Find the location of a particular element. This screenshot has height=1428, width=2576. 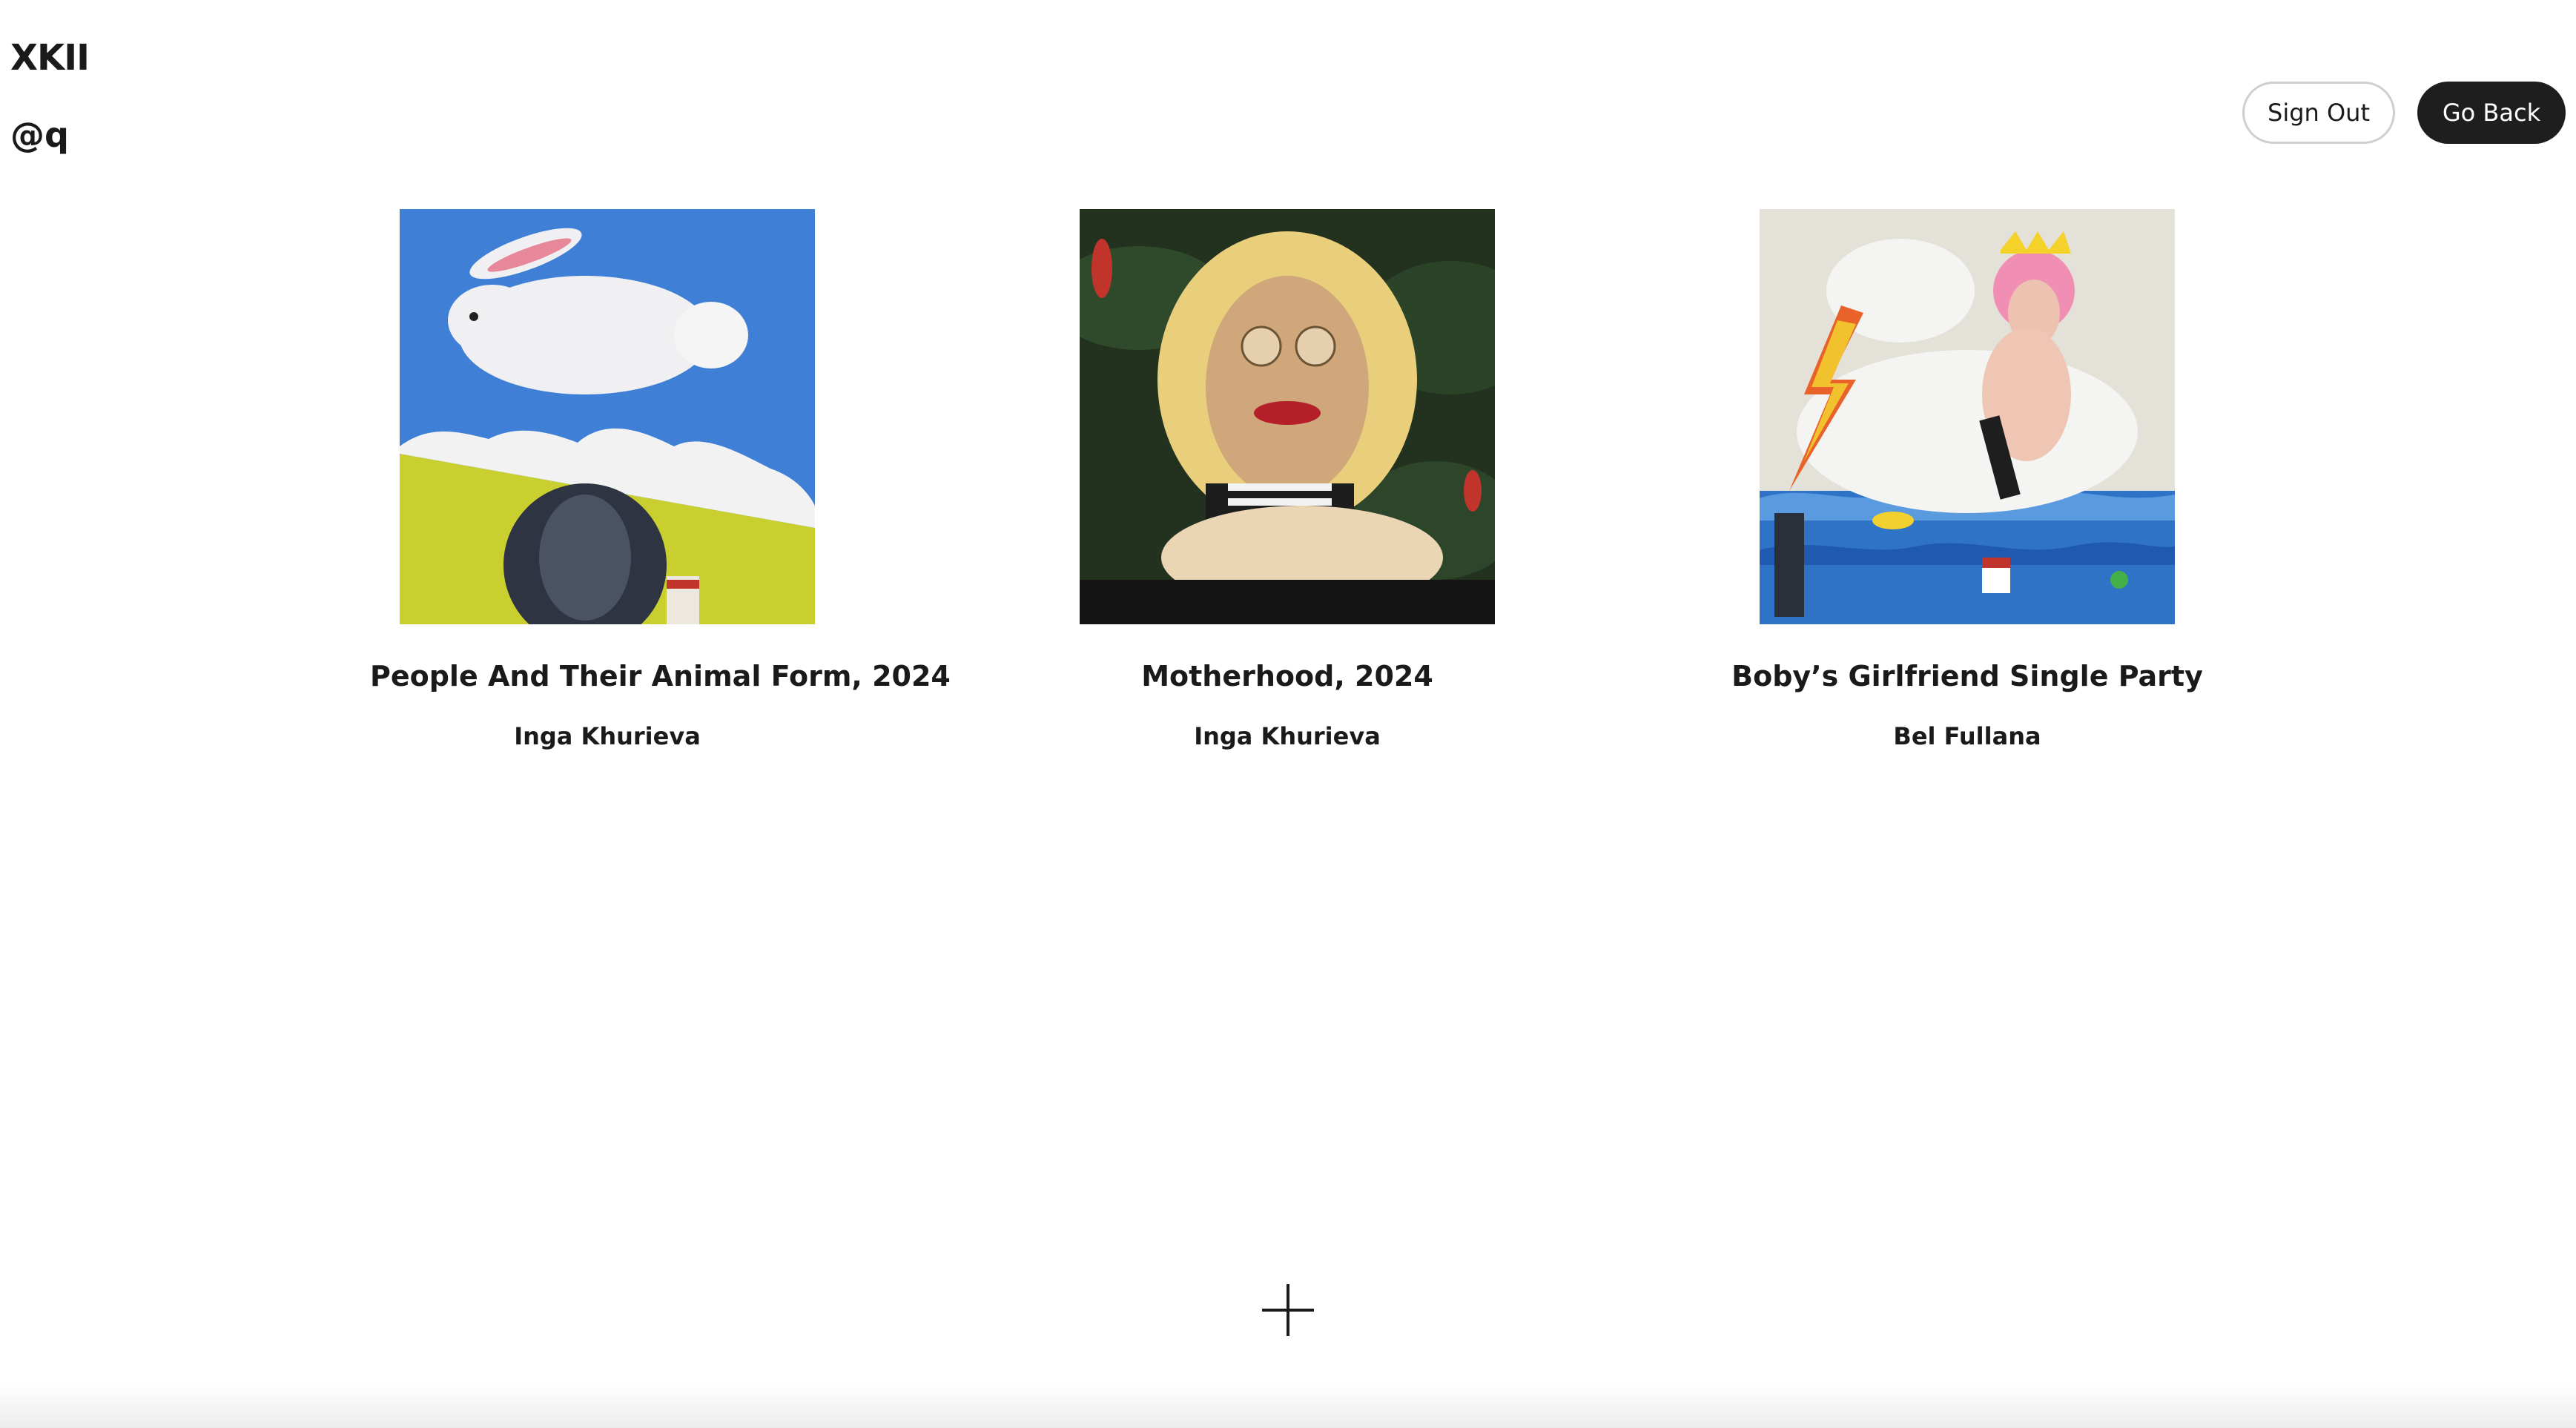

artwork-title: Boby’s Girlfriend Single Party is located at coordinates (1967, 676).